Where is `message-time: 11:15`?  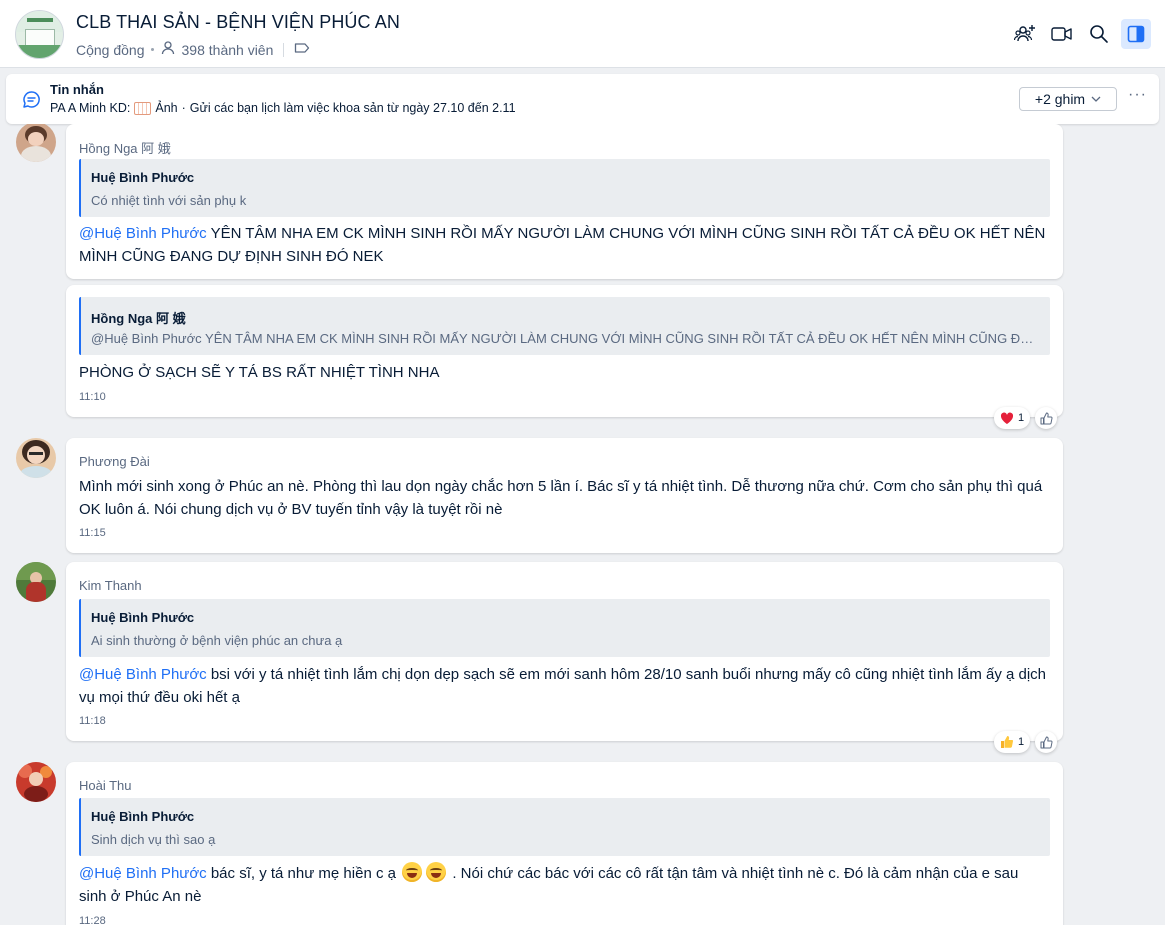 message-time: 11:15 is located at coordinates (92, 533).